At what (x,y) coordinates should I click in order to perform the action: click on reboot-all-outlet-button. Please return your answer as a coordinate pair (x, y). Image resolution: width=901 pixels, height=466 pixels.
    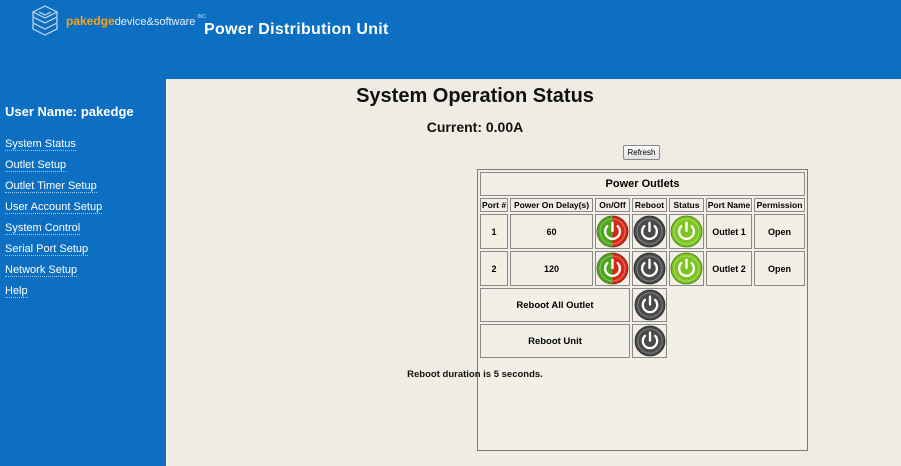
    Looking at the image, I should click on (649, 305).